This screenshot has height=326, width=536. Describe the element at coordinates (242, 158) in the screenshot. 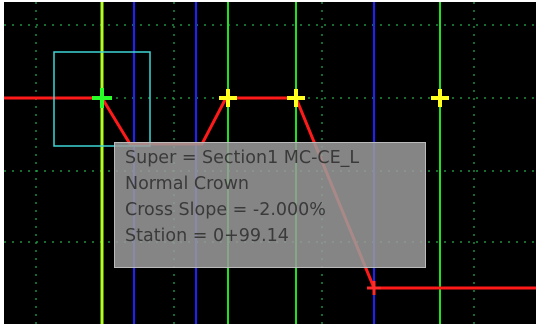

I see `tooltip-super-section: Super = Section1 MC-CE_L` at that location.